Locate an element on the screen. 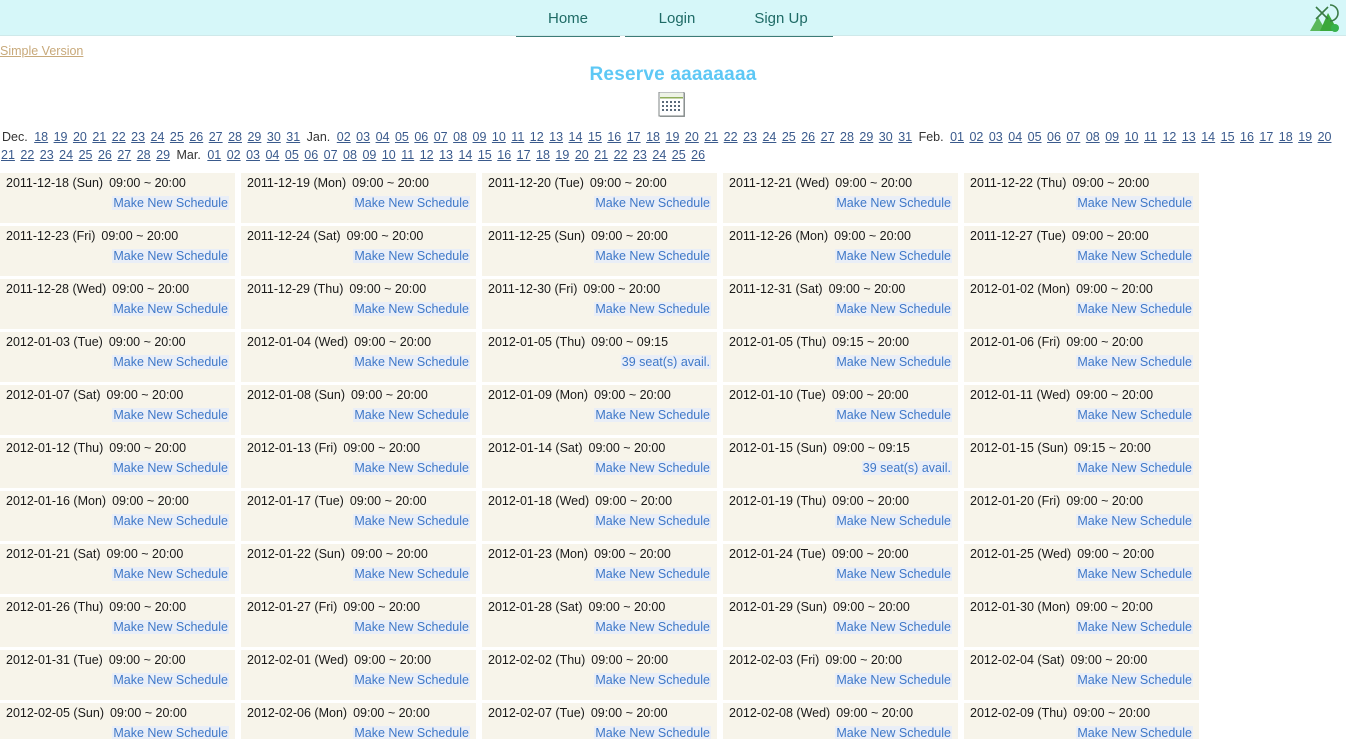  date-link: 16 is located at coordinates (504, 155).